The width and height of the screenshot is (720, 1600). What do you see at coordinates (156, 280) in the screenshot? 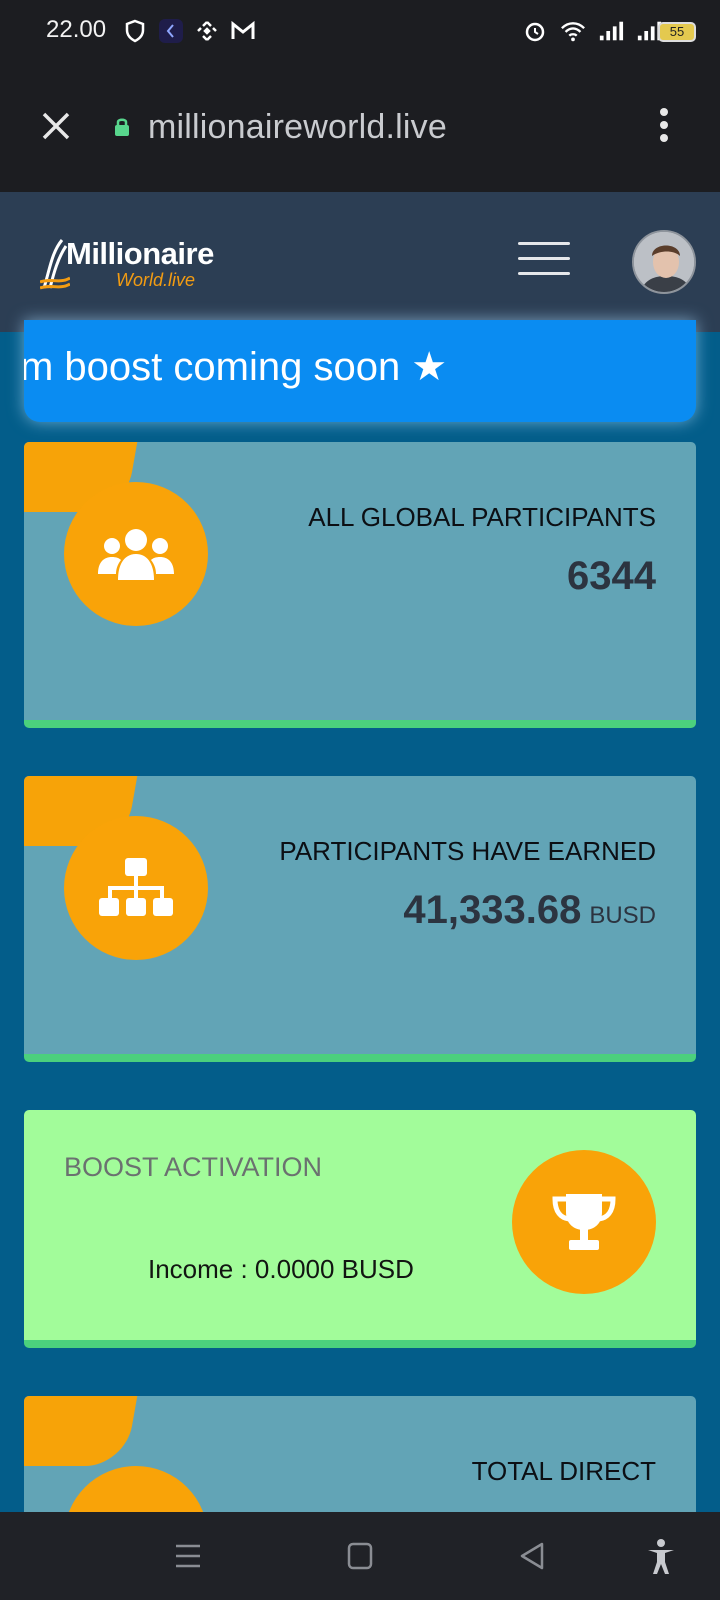
I see `logo-subtext: World.live` at bounding box center [156, 280].